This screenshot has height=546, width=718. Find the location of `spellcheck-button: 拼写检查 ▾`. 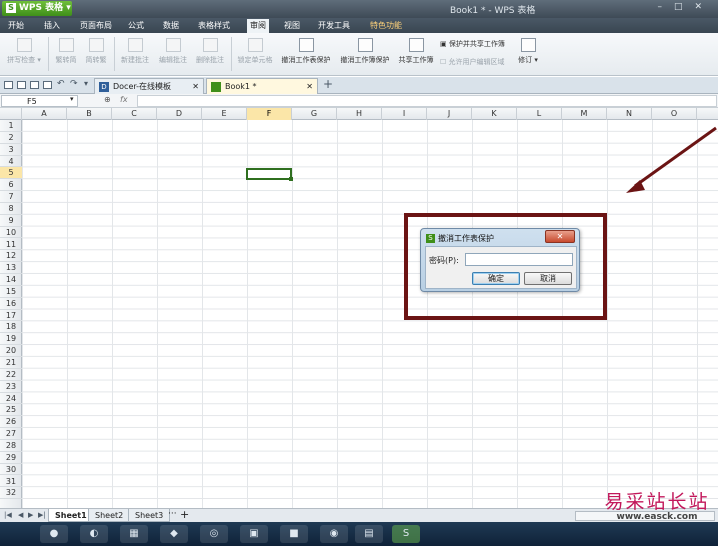

spellcheck-button: 拼写检查 ▾ is located at coordinates (24, 51).